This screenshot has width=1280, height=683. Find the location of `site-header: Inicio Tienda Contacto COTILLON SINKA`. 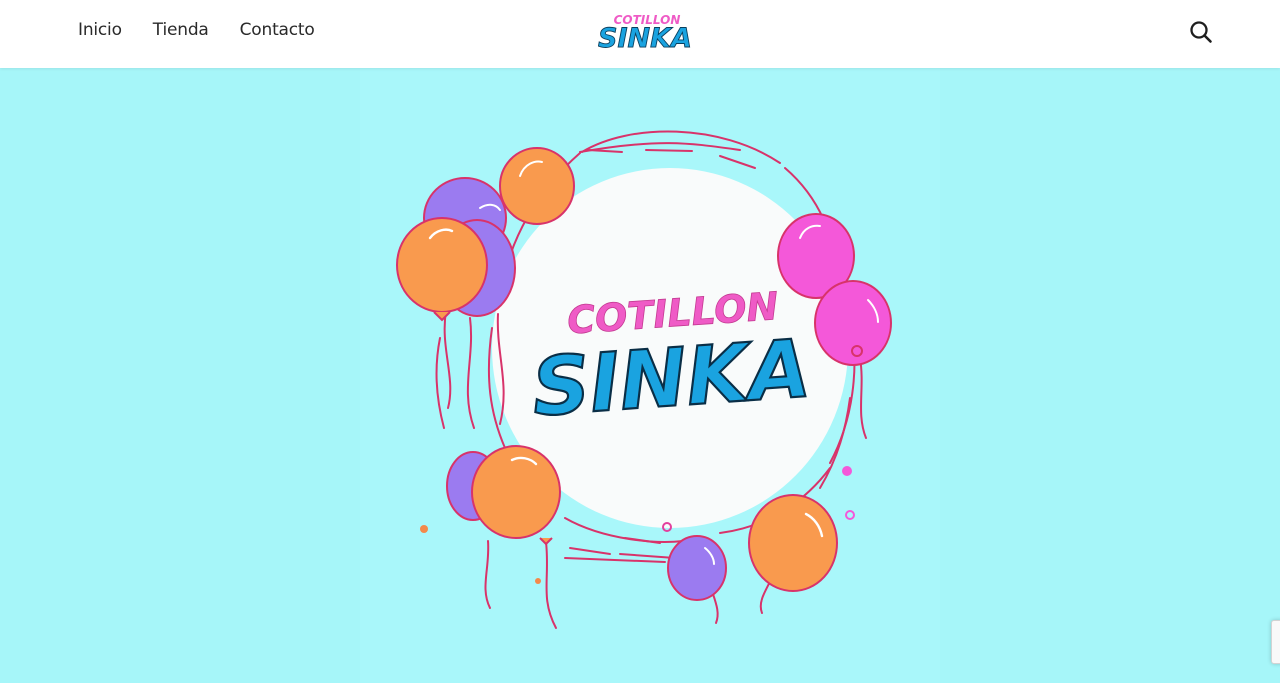

site-header: Inicio Tienda Contacto COTILLON SINKA is located at coordinates (640, 34).